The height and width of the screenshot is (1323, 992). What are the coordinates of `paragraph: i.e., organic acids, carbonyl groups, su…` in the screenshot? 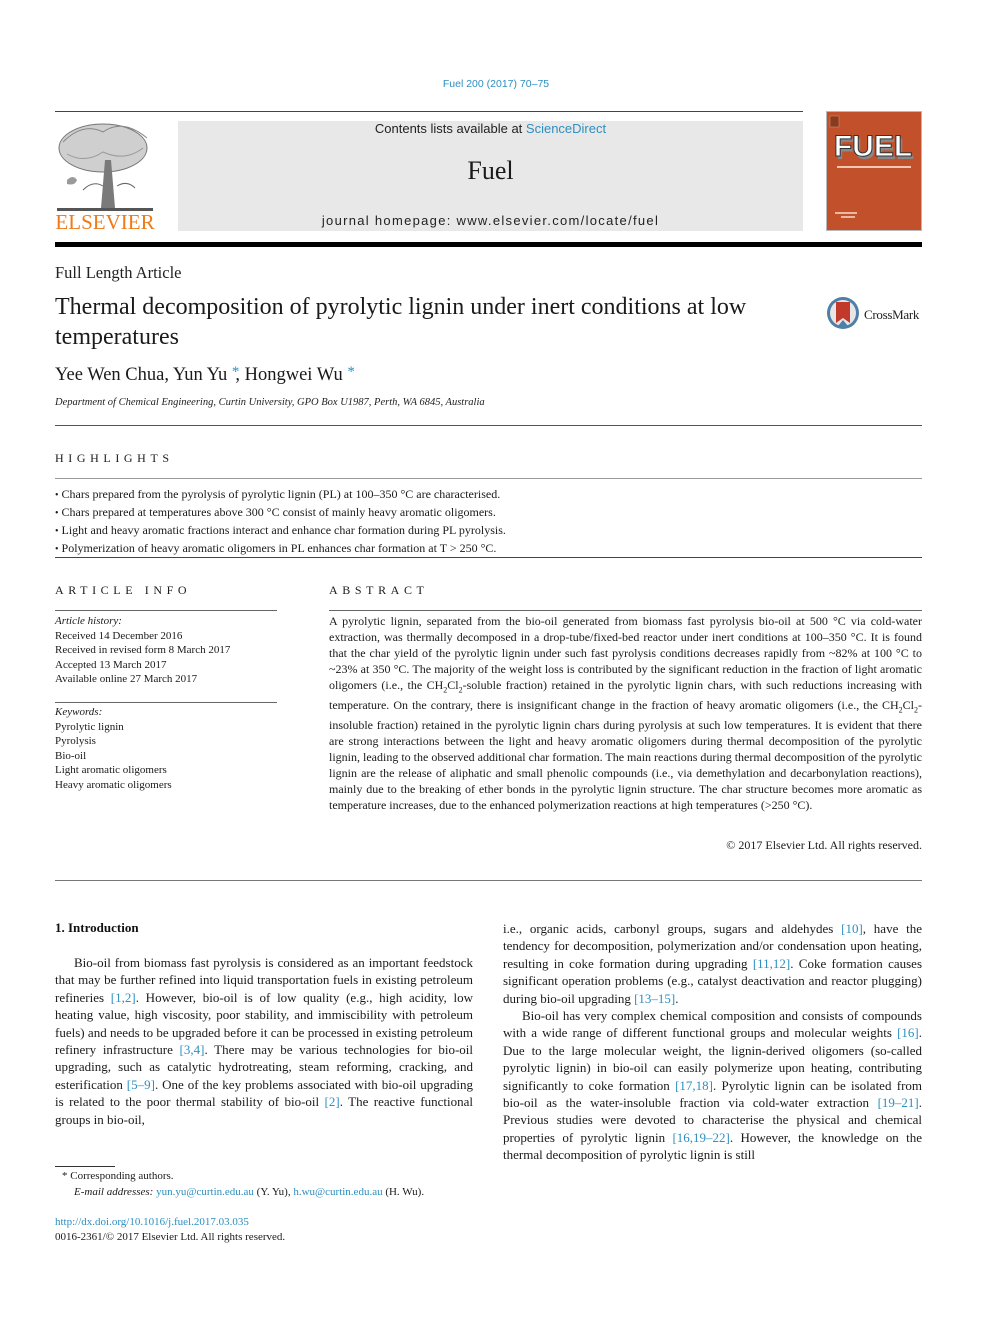 It's located at (712, 963).